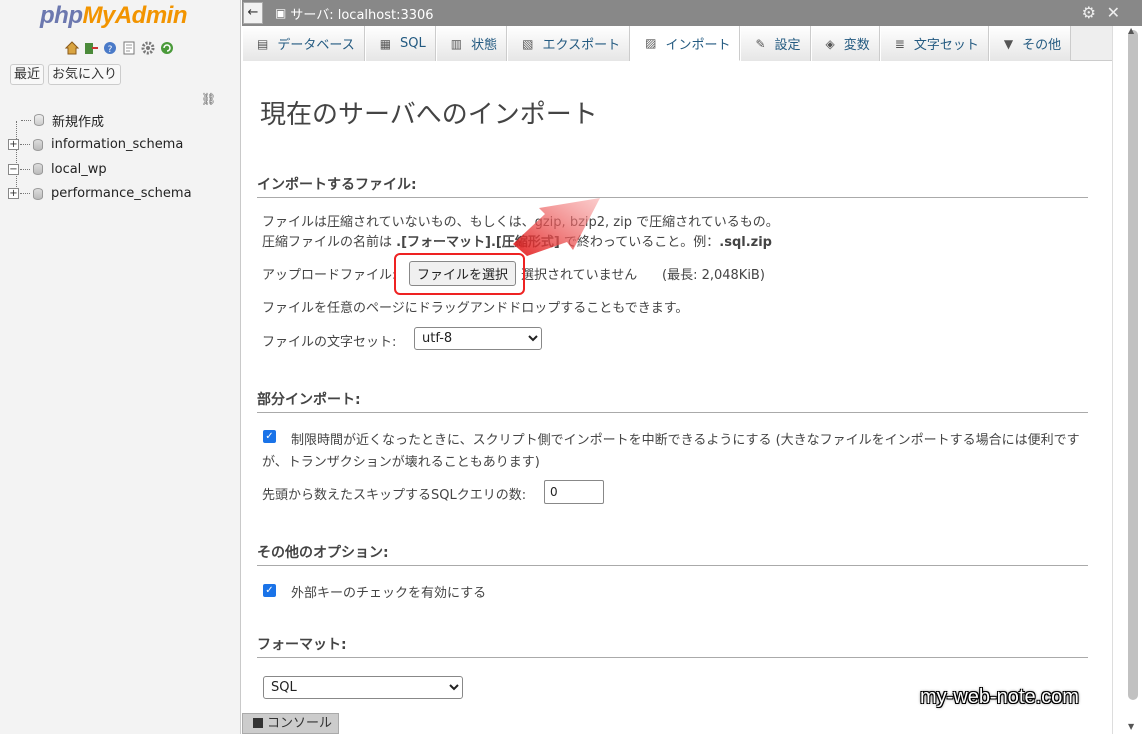  What do you see at coordinates (394, 495) in the screenshot?
I see `skip-queries-label: 先頭から数えたスキップするSQLクエリの数:` at bounding box center [394, 495].